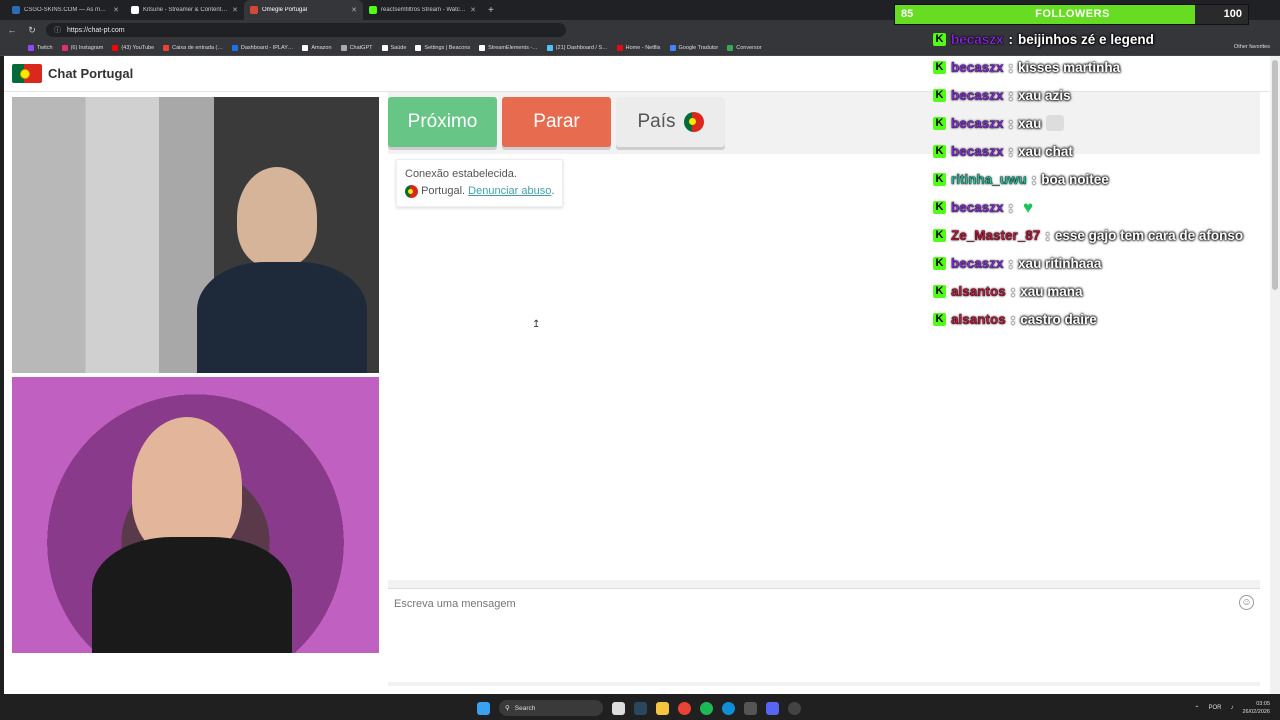 The height and width of the screenshot is (720, 1280). Describe the element at coordinates (91, 73) in the screenshot. I see `site-title: Chat Portugal` at that location.